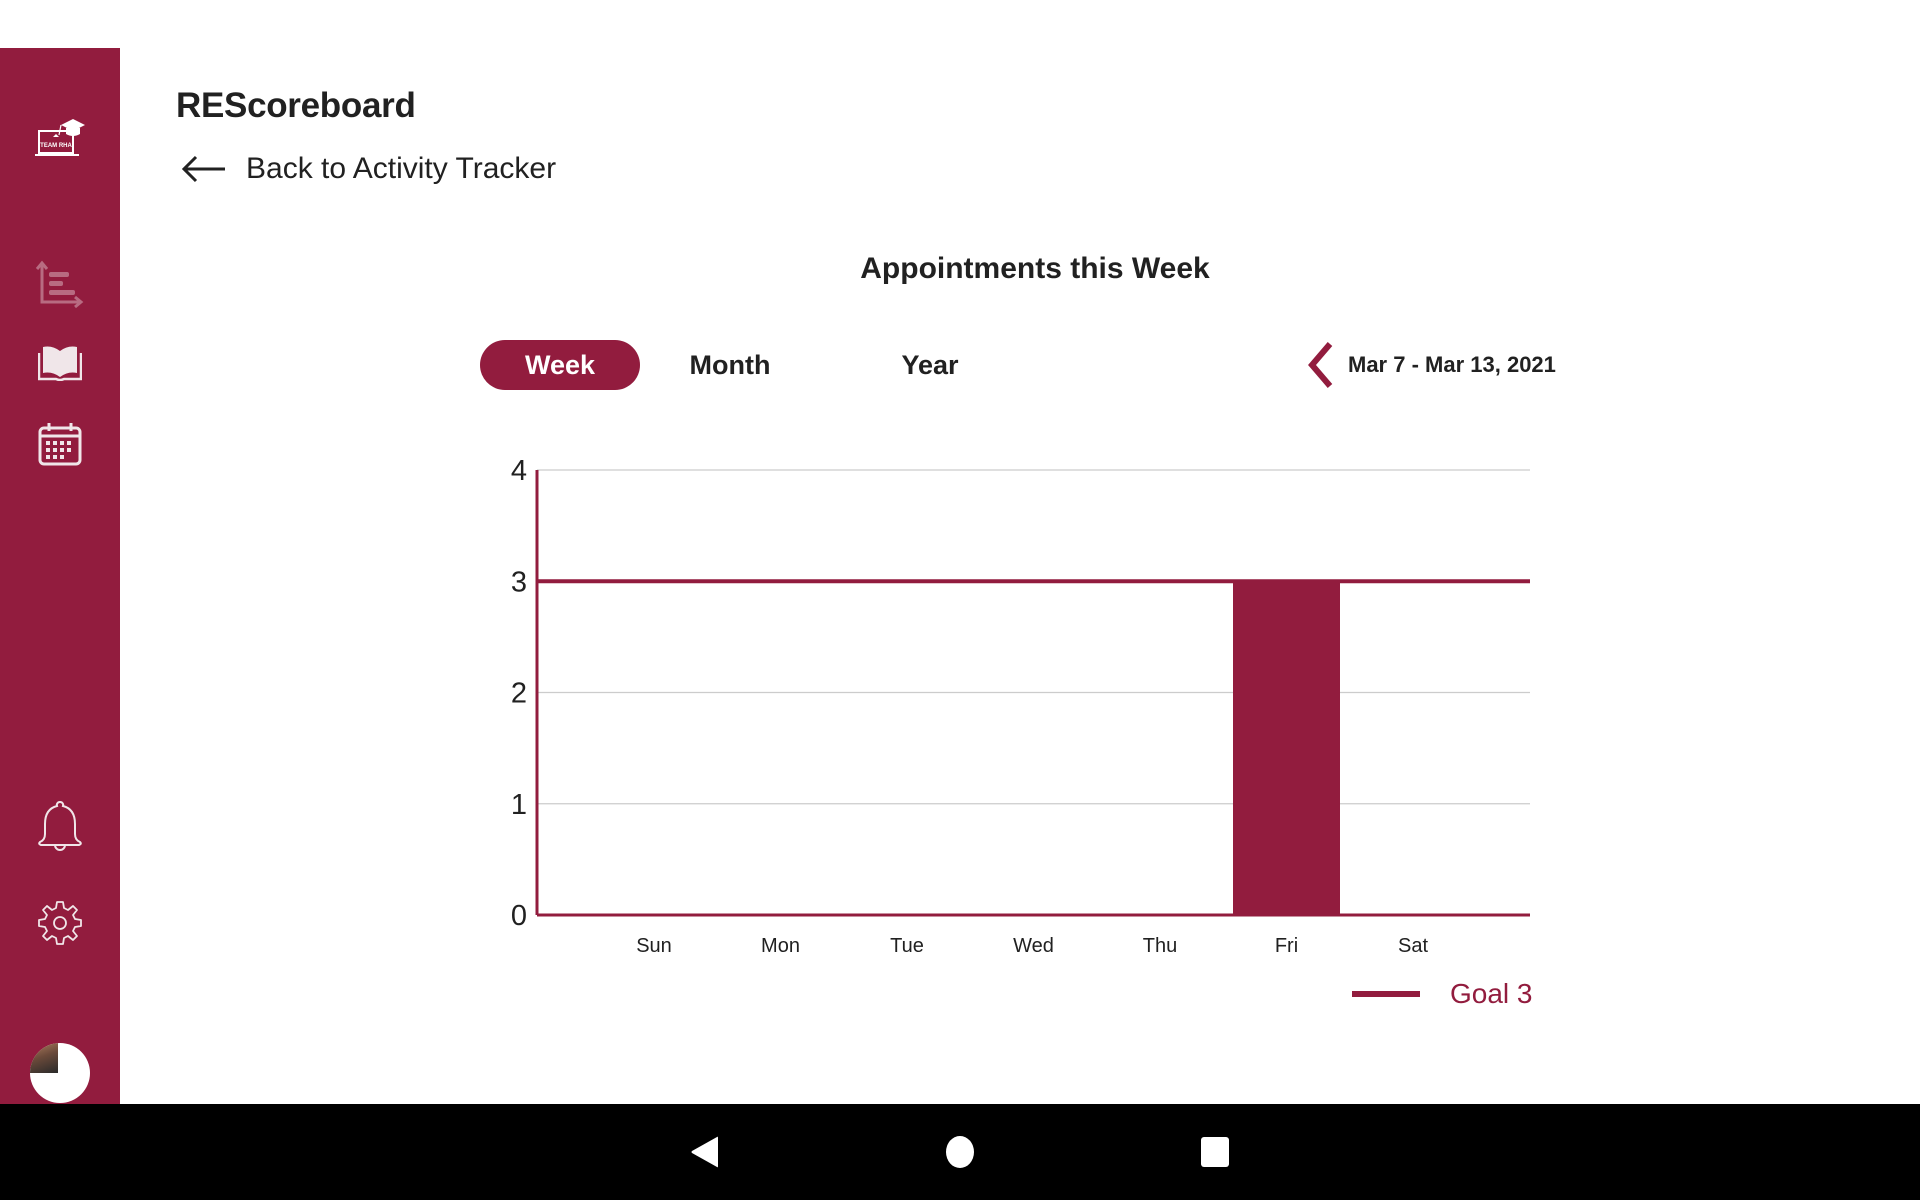 The image size is (1920, 1200). I want to click on square-recents-icon, so click(1215, 1152).